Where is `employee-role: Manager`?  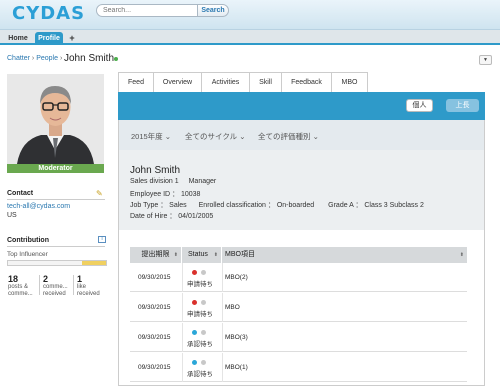
employee-role: Manager is located at coordinates (202, 181).